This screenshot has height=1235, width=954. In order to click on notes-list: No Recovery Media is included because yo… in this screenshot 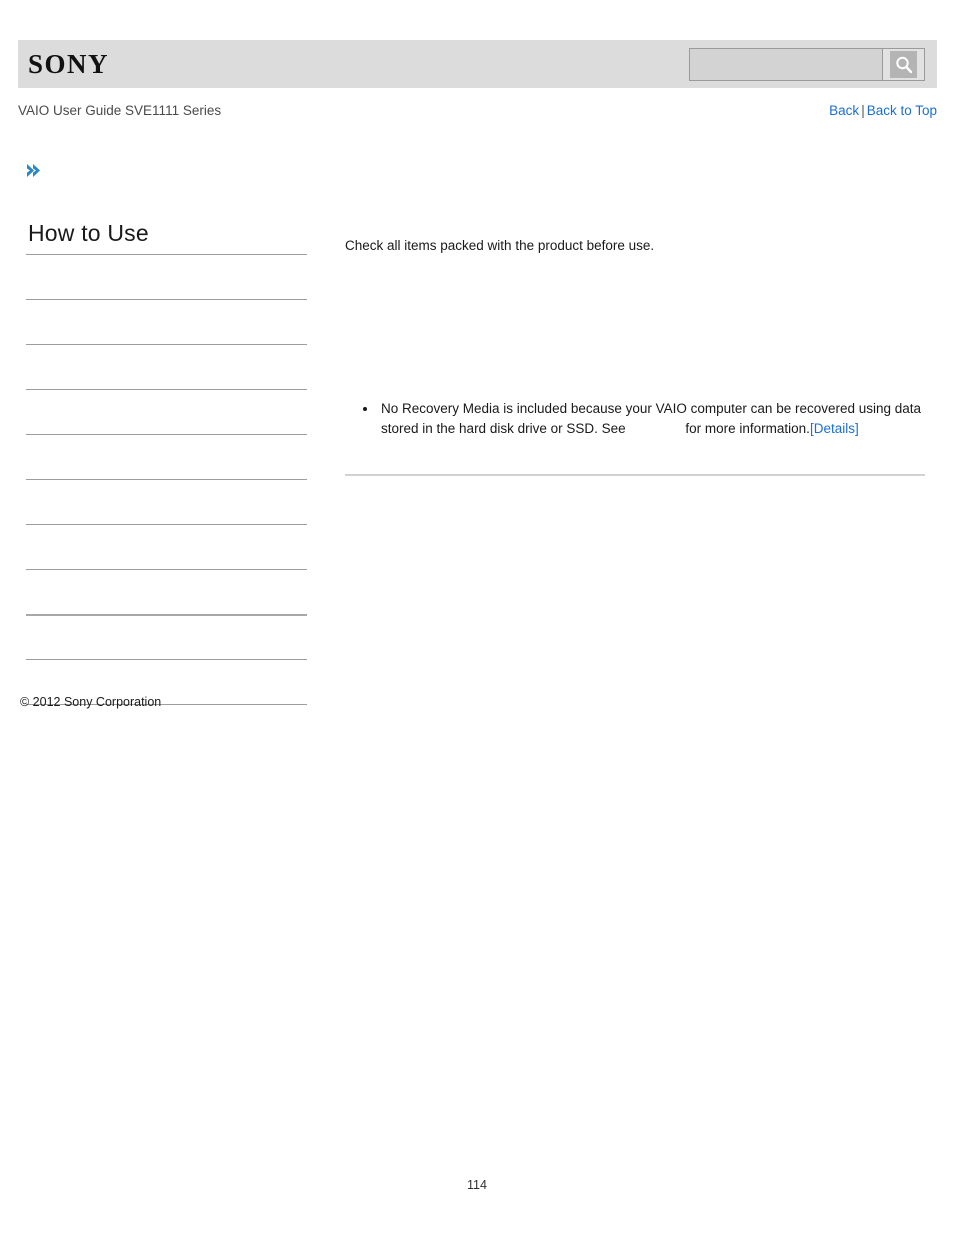, I will do `click(639, 419)`.